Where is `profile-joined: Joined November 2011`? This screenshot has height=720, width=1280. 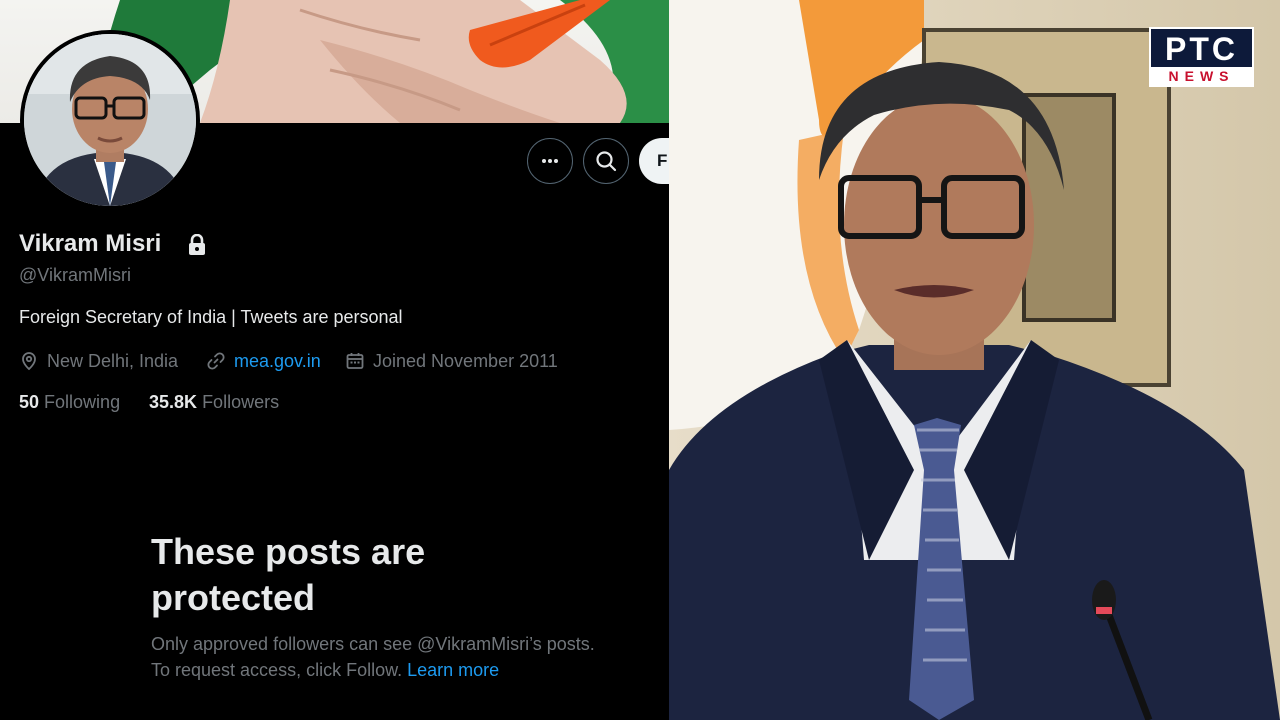
profile-joined: Joined November 2011 is located at coordinates (451, 361).